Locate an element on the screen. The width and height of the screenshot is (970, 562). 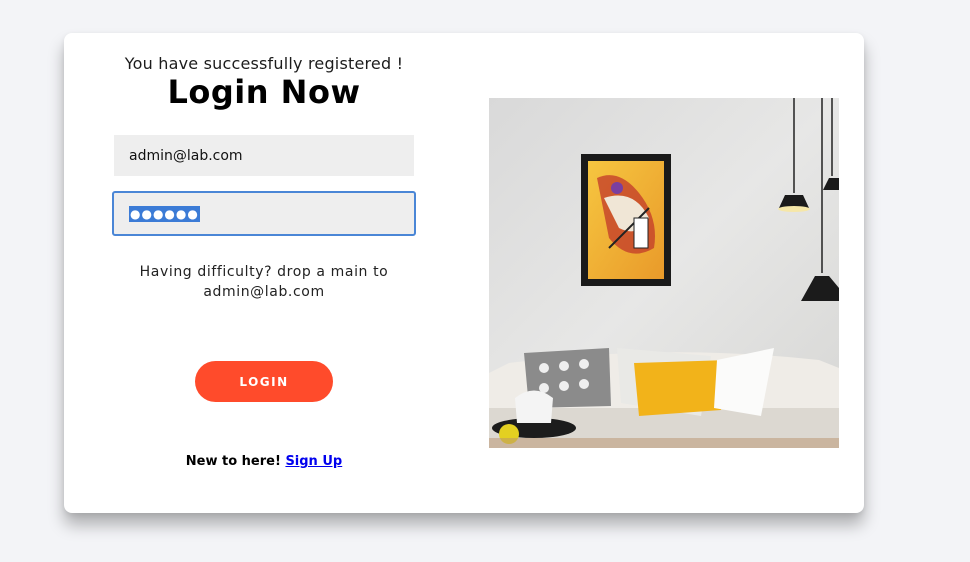
registration-success-message: You have successfully registered ! is located at coordinates (264, 63).